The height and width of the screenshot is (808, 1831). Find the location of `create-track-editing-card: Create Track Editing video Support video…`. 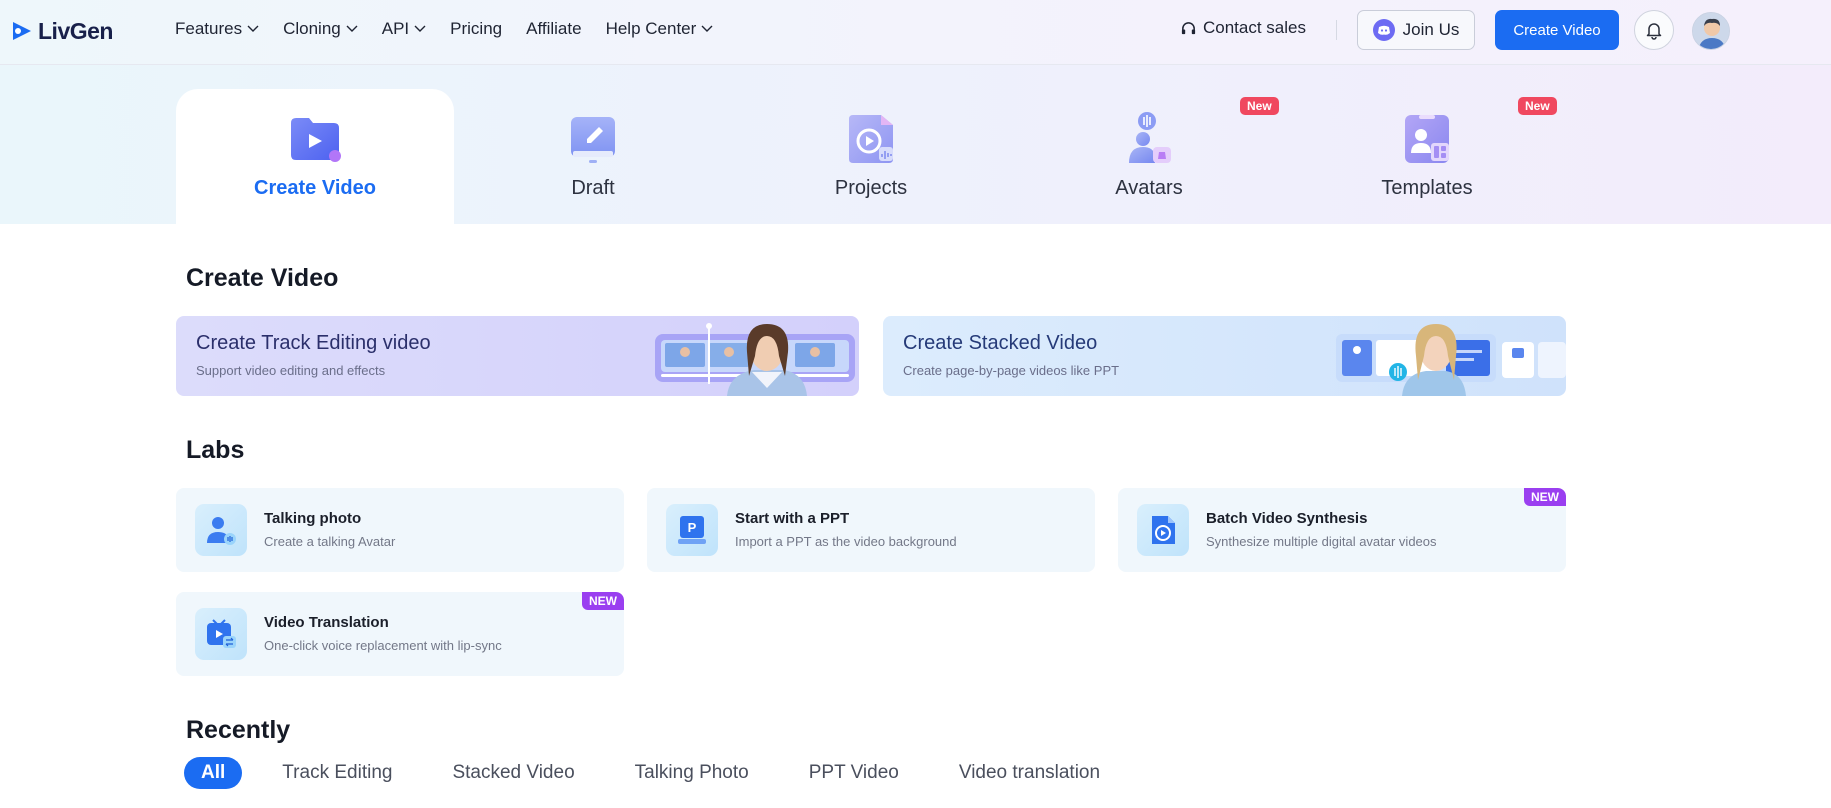

create-track-editing-card: Create Track Editing video Support video… is located at coordinates (517, 356).